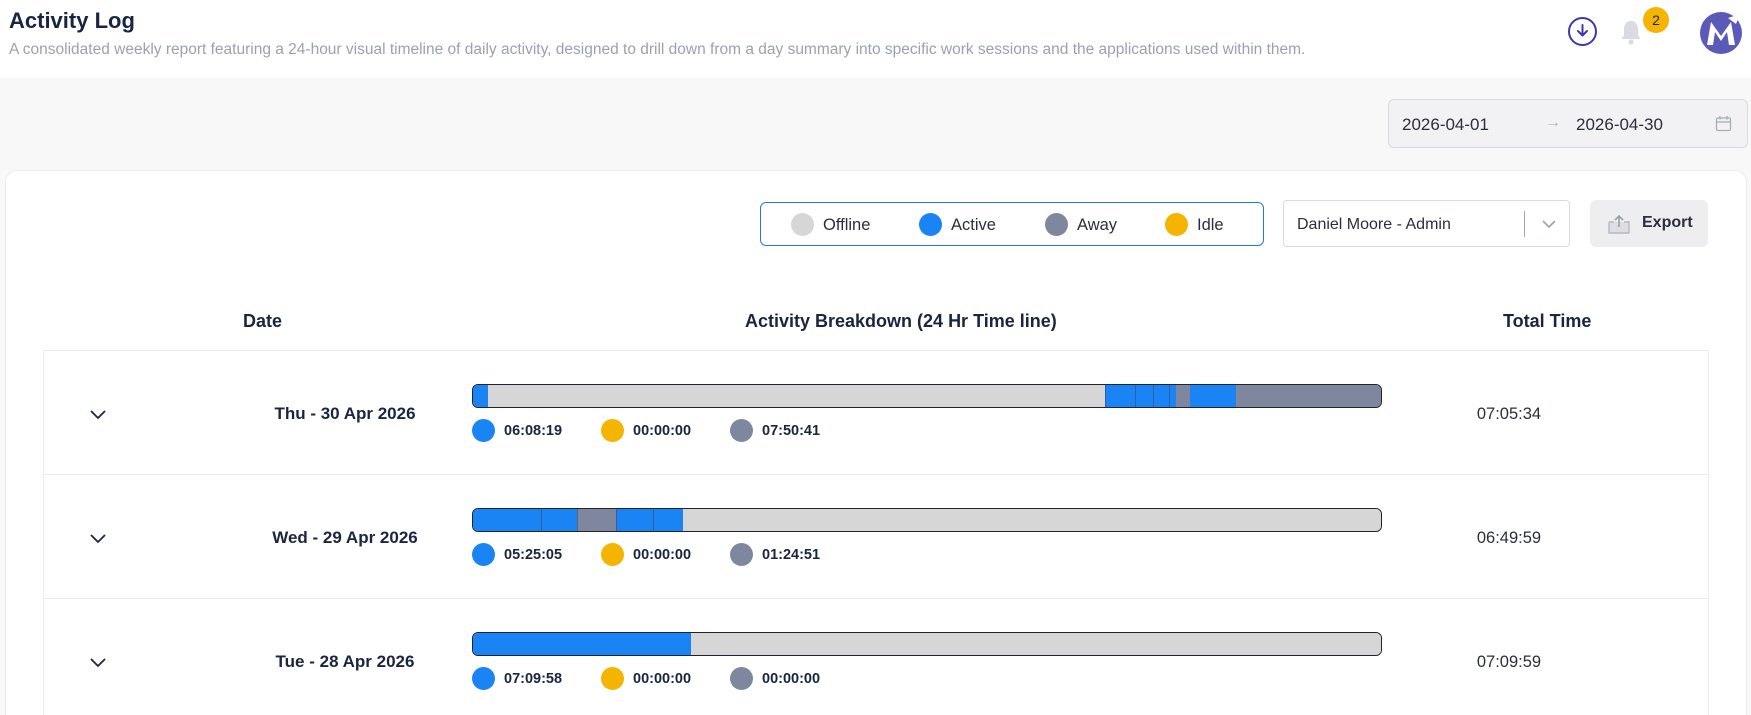  Describe the element at coordinates (901, 321) in the screenshot. I see `column-header-breakdown: Activity Breakdown (24 Hr Time line)` at that location.